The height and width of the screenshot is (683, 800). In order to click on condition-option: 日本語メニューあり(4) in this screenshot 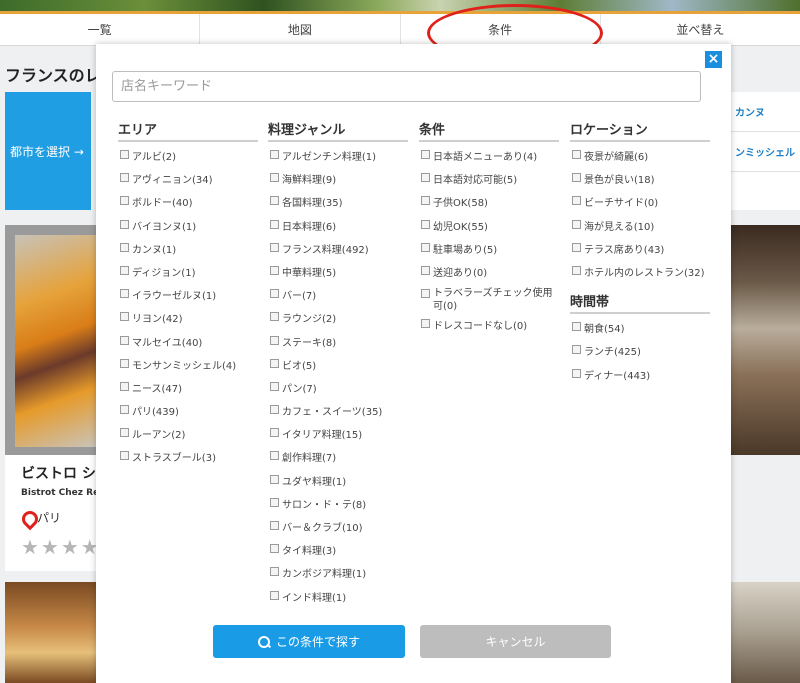, I will do `click(489, 159)`.